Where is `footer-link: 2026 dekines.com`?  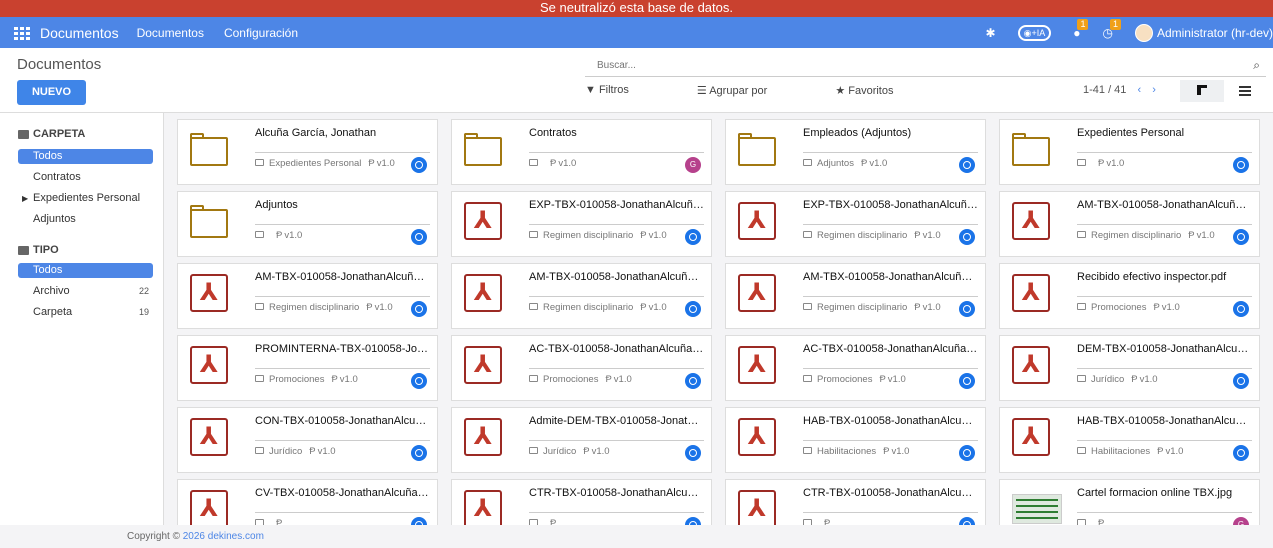 footer-link: 2026 dekines.com is located at coordinates (223, 536).